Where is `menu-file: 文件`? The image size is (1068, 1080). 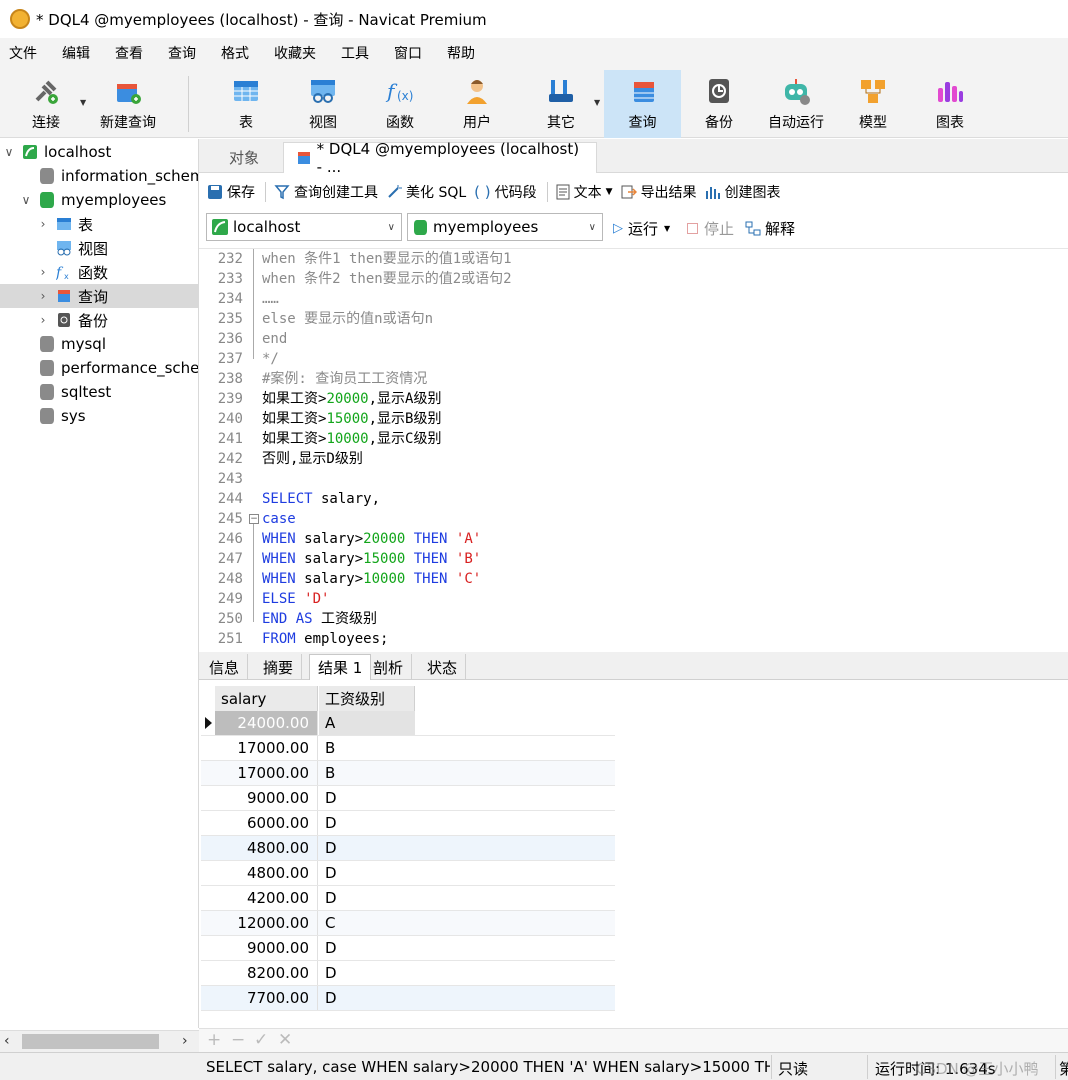 menu-file: 文件 is located at coordinates (26, 54).